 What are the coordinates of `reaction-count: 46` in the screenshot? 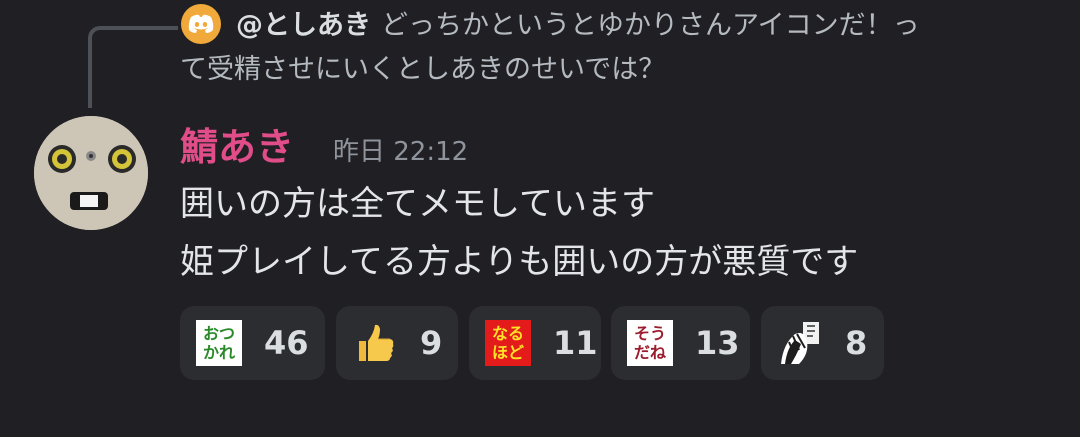 It's located at (286, 343).